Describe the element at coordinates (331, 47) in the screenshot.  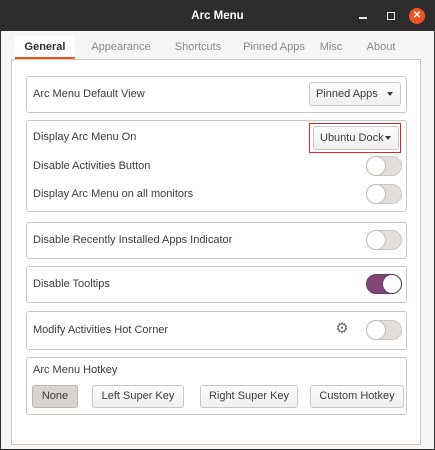
I see `tab-misc: Misc` at that location.